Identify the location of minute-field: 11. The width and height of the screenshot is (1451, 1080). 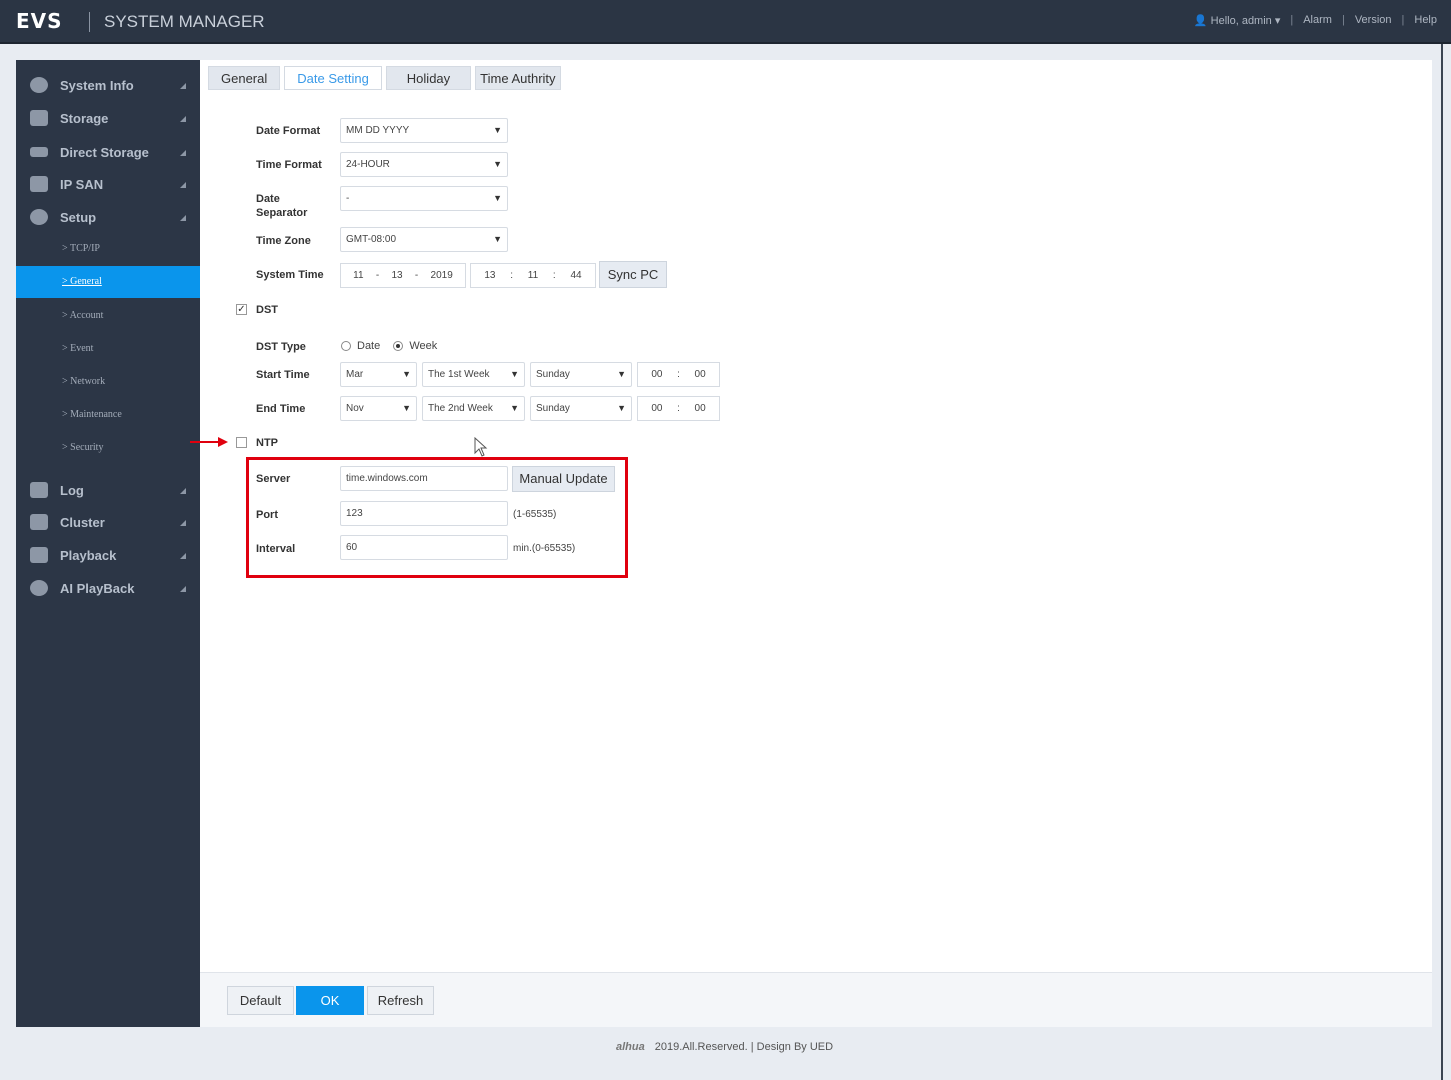
(533, 275).